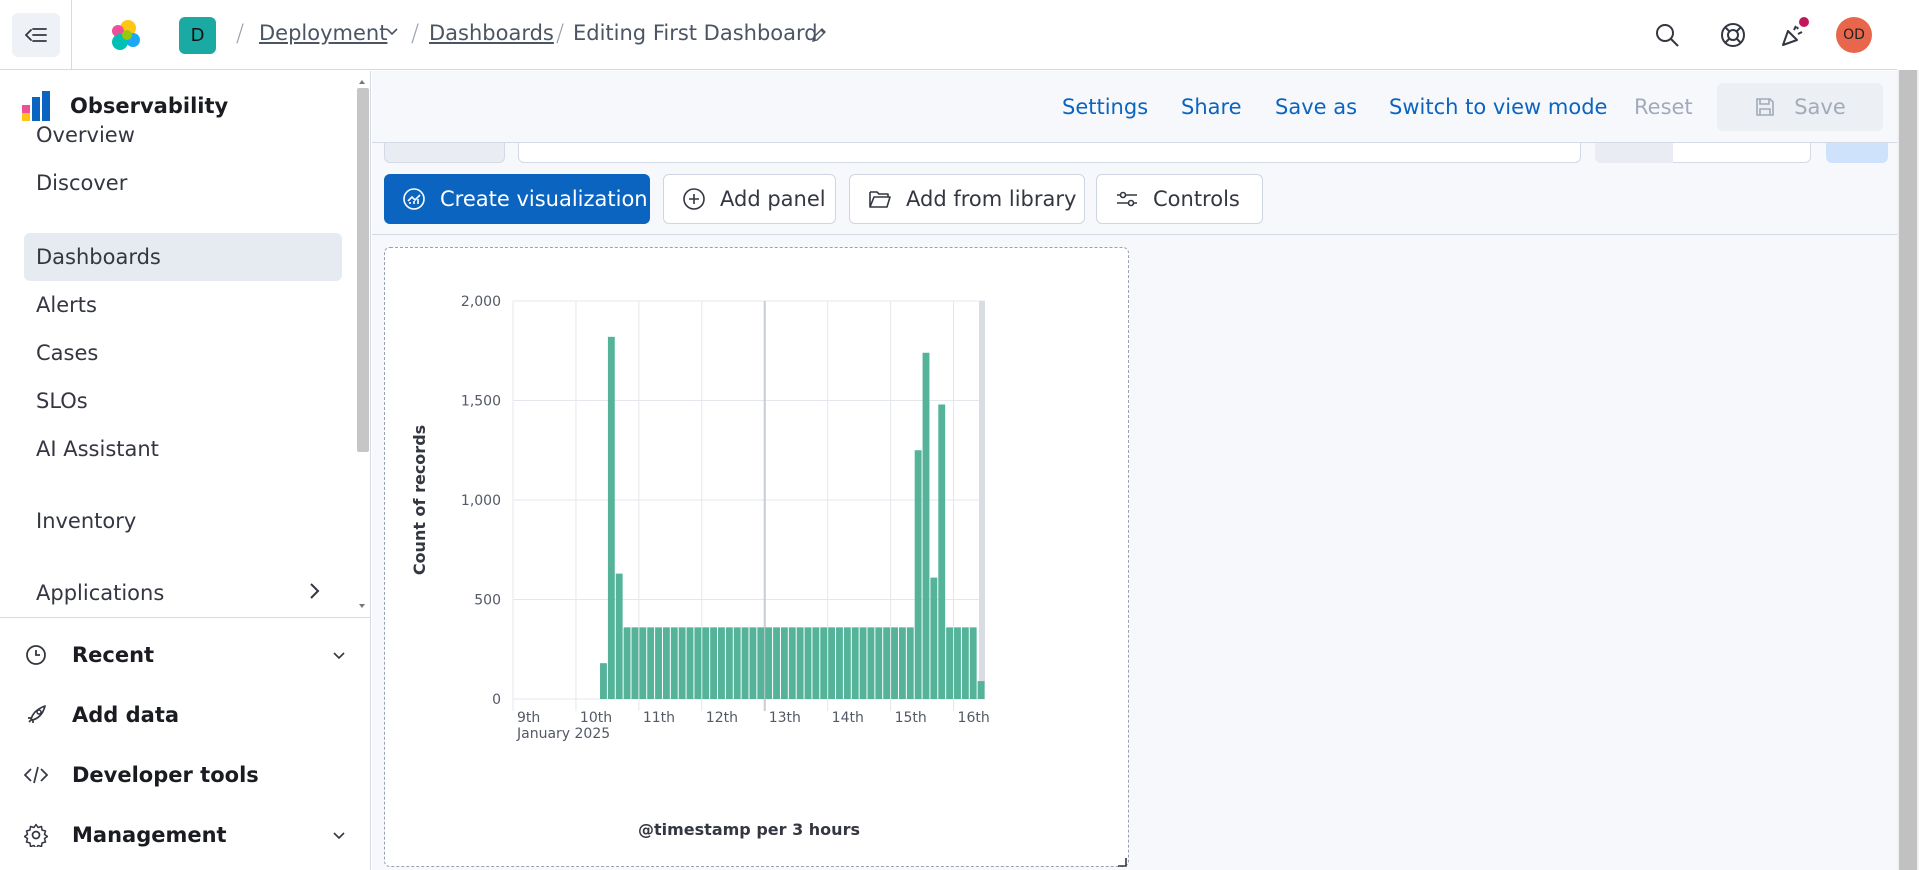  I want to click on chart-grid, so click(748, 505).